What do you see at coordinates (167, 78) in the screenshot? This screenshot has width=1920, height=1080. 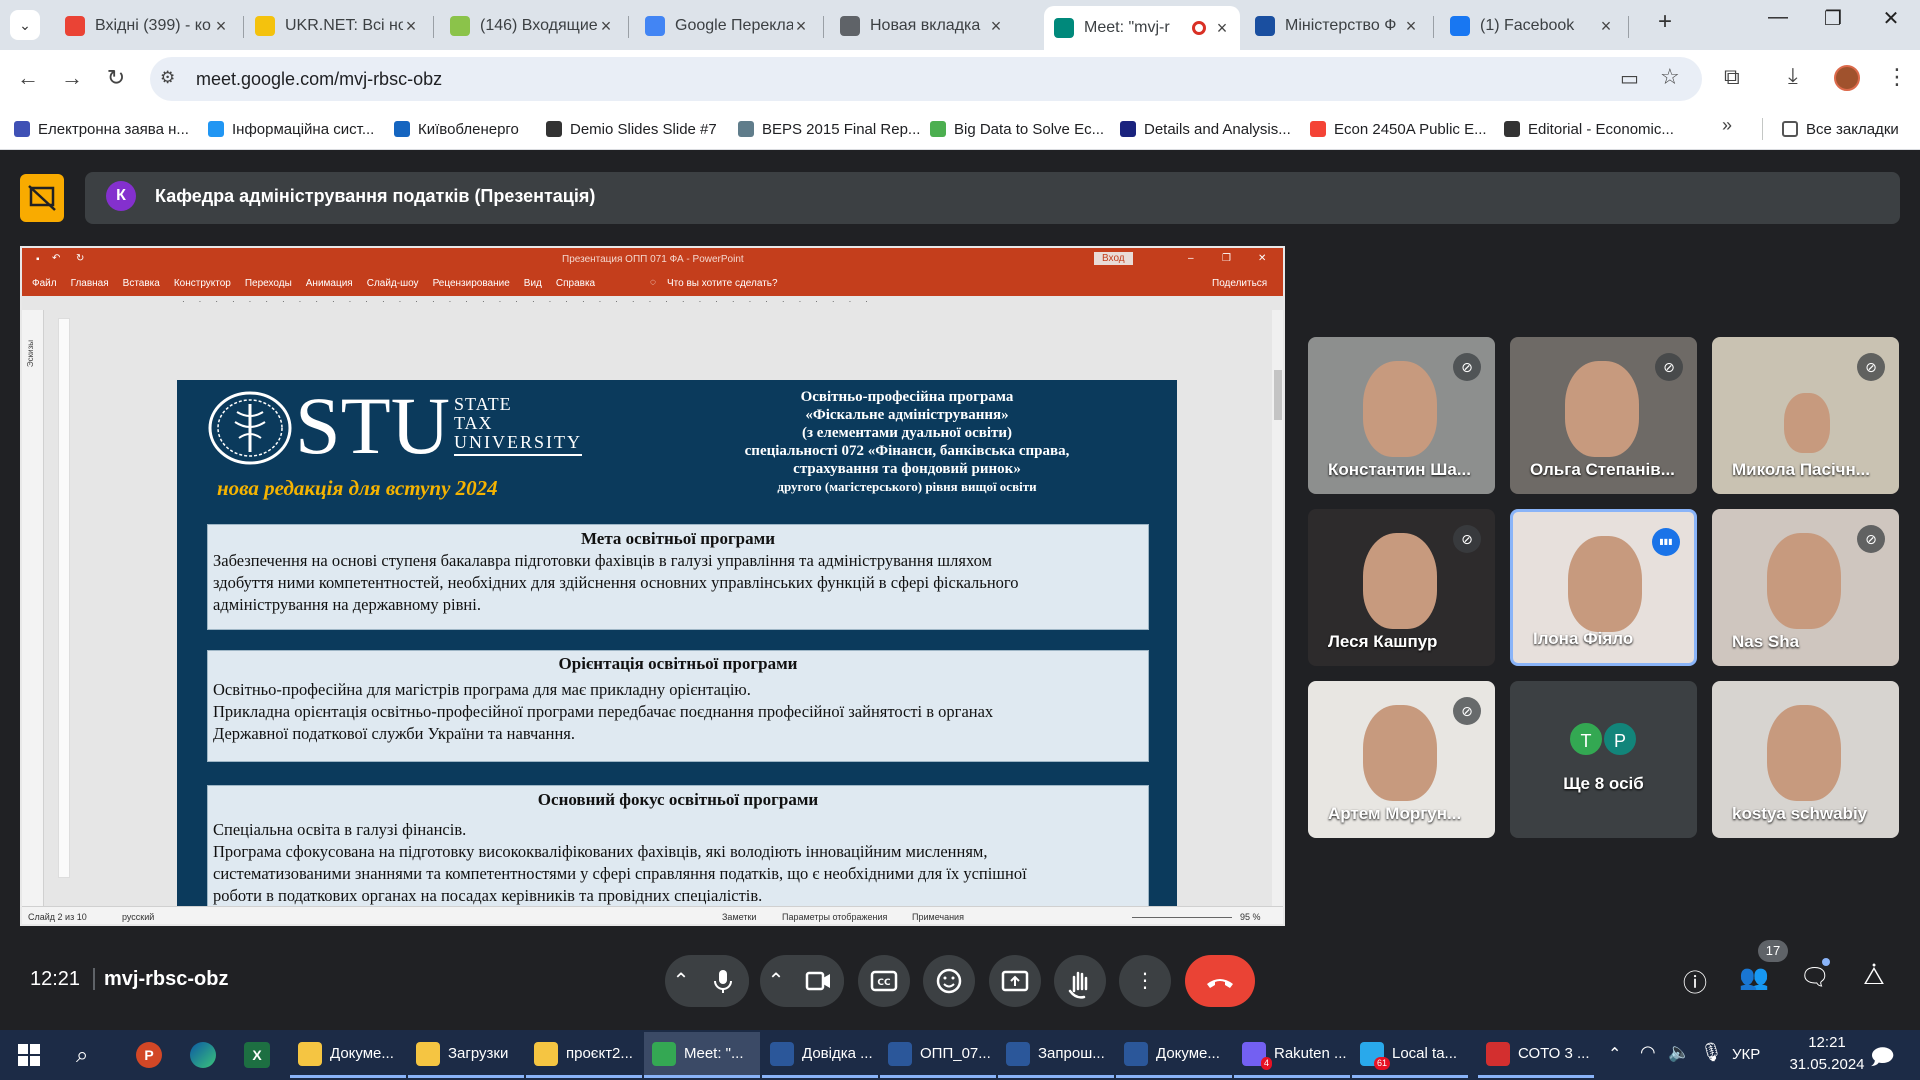 I see `site-info-icon: ⚙` at bounding box center [167, 78].